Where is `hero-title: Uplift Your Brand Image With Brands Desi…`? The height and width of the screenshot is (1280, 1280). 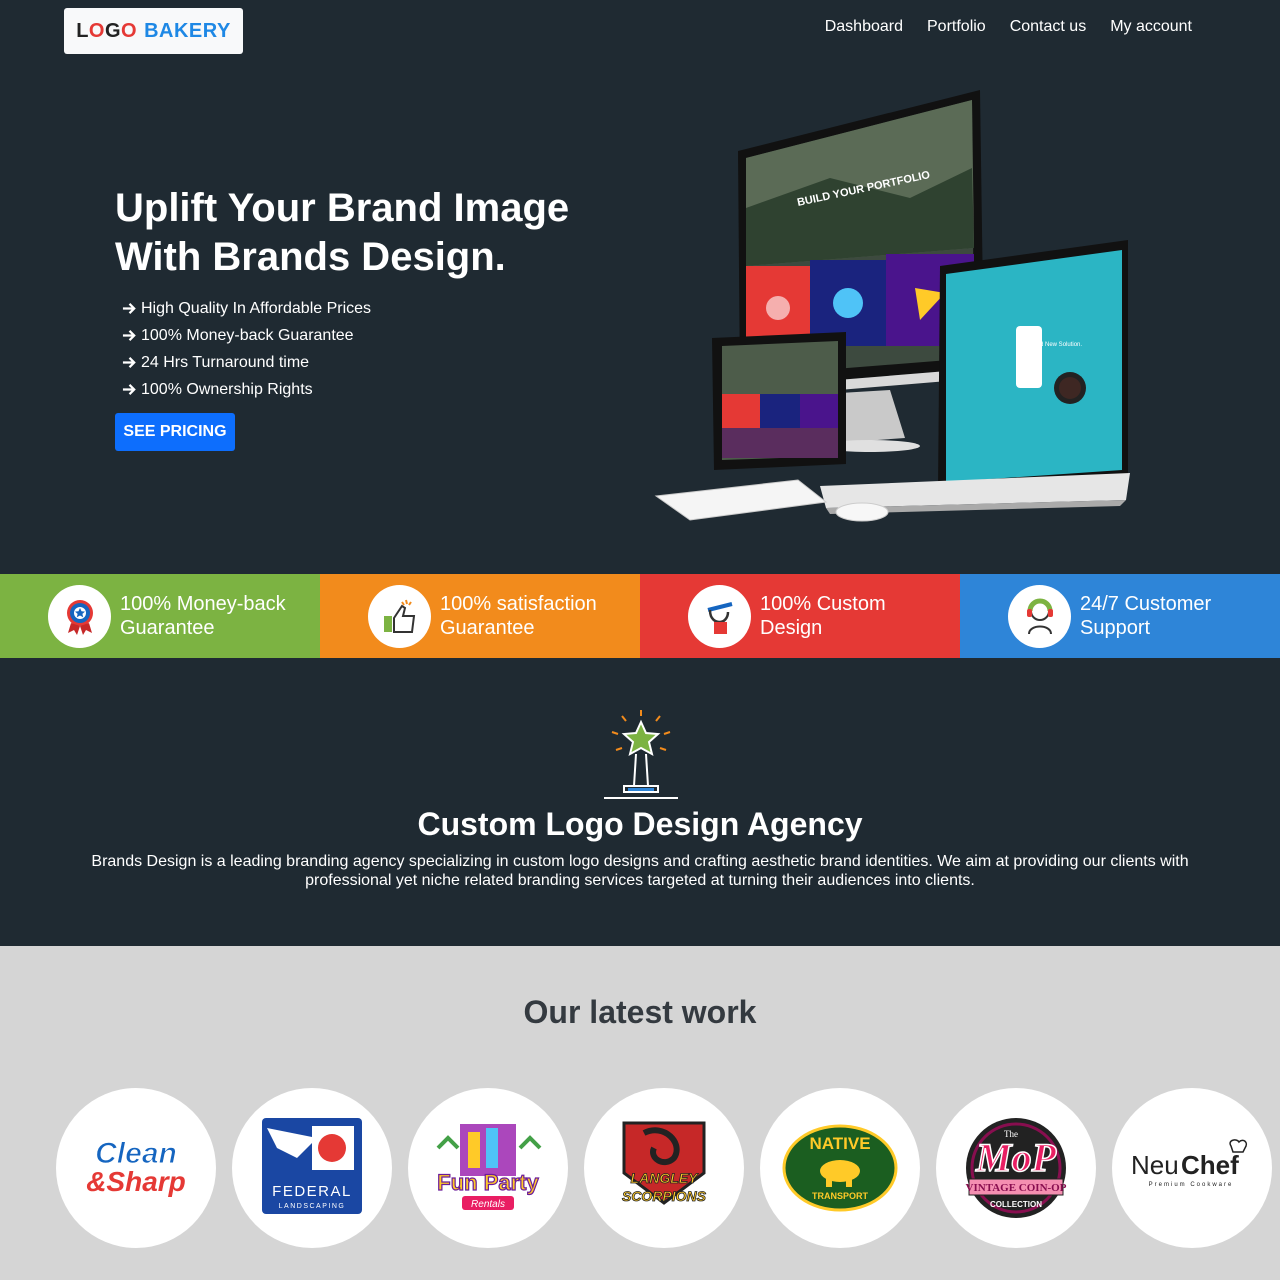 hero-title: Uplift Your Brand Image With Brands Desi… is located at coordinates (375, 233).